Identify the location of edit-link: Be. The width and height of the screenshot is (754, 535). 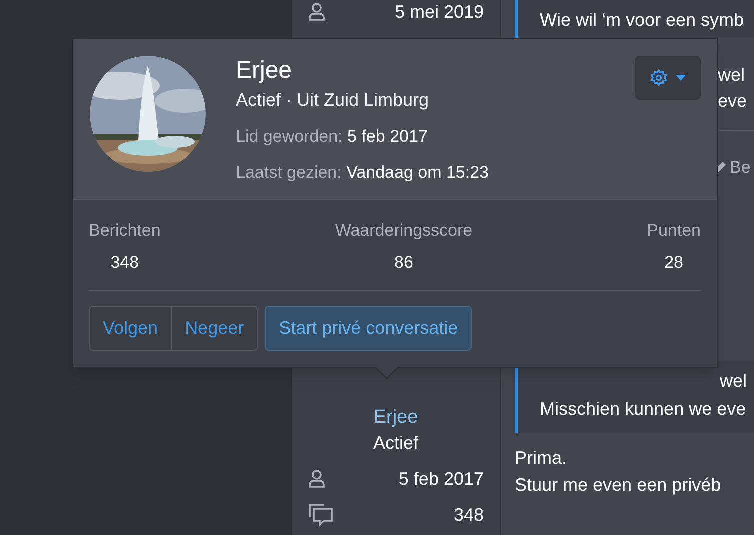
(740, 167).